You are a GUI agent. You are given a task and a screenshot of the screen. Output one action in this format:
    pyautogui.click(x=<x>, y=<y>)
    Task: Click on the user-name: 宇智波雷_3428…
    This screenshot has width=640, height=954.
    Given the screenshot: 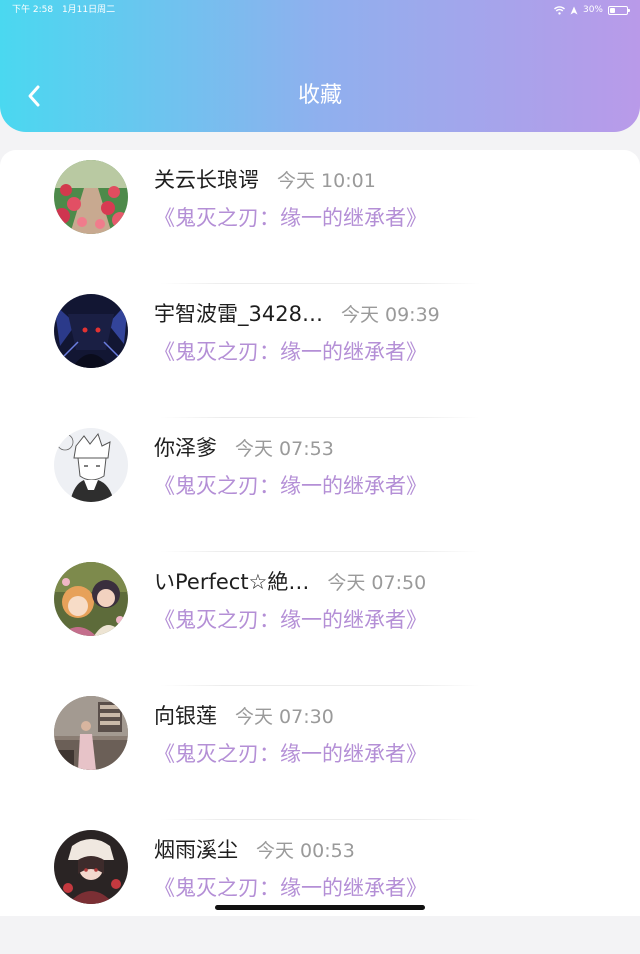 What is the action you would take?
    pyautogui.click(x=238, y=314)
    